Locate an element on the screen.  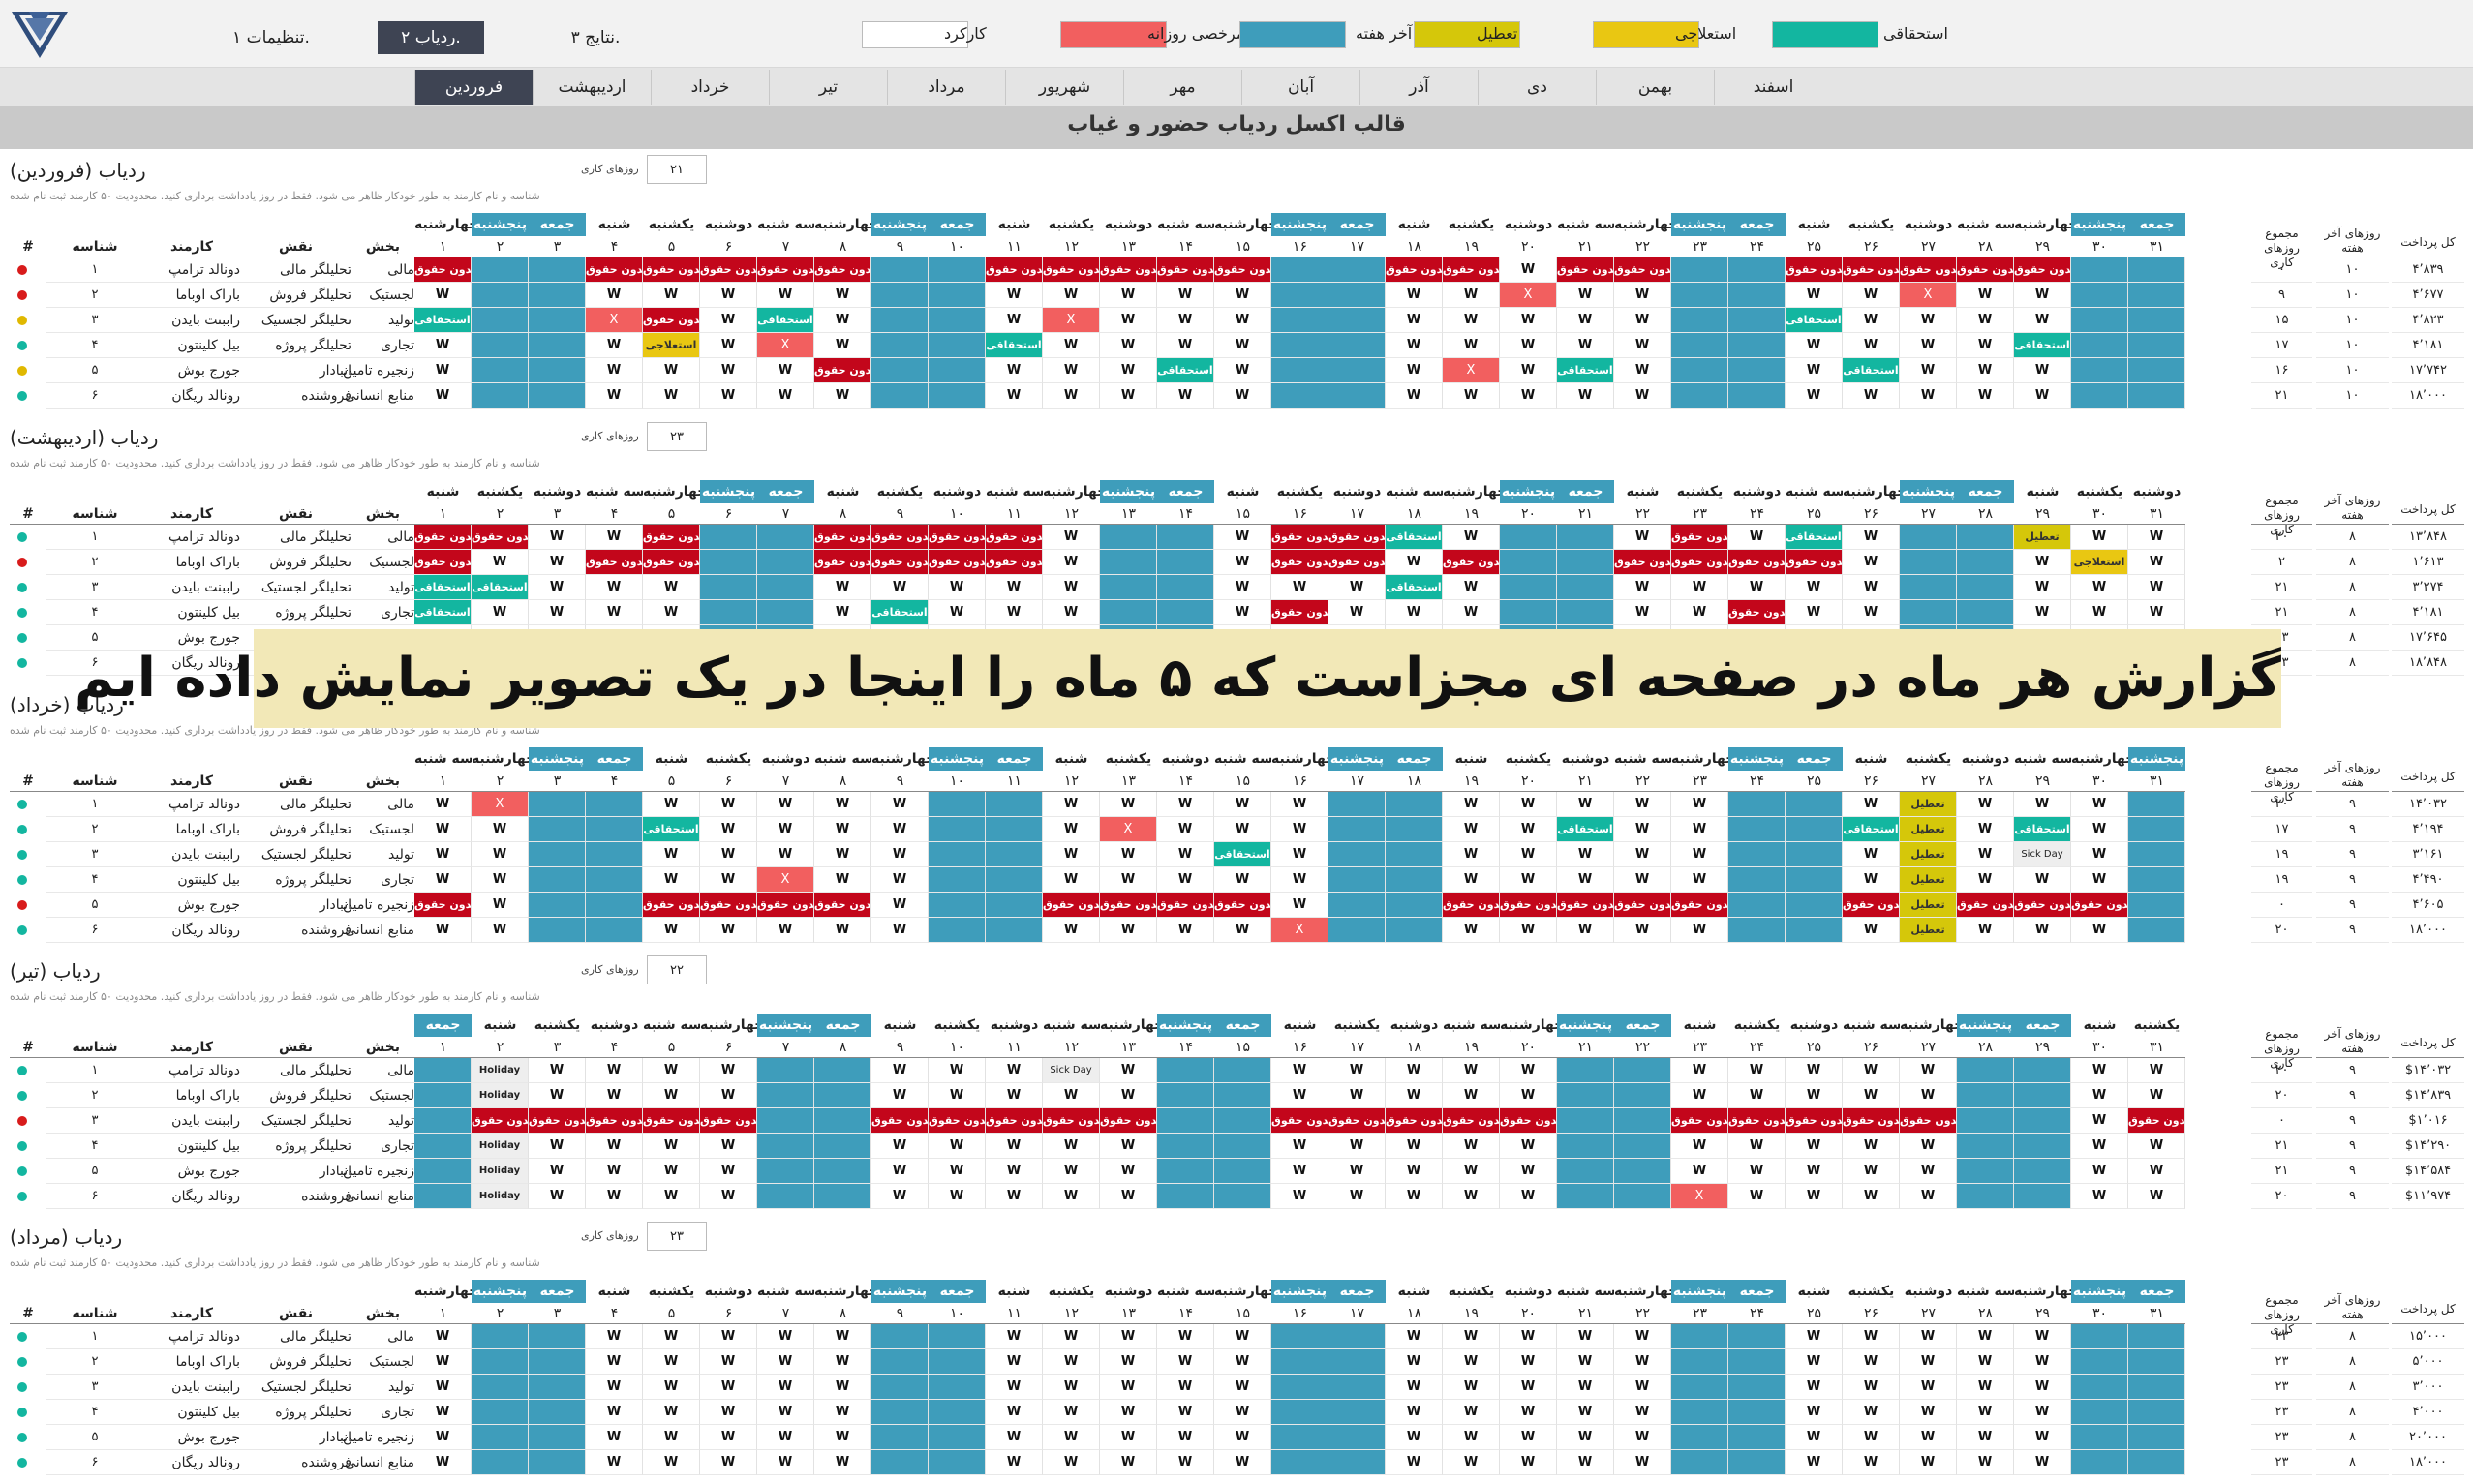
attendance-cell: X is located at coordinates (1072, 320).